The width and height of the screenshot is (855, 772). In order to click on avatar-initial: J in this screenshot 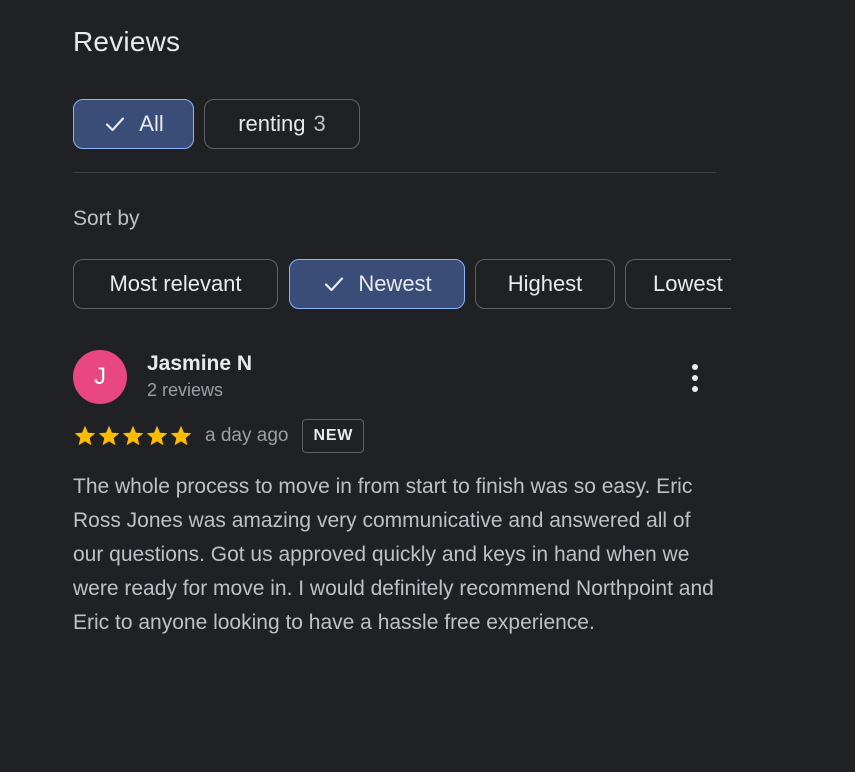, I will do `click(100, 376)`.